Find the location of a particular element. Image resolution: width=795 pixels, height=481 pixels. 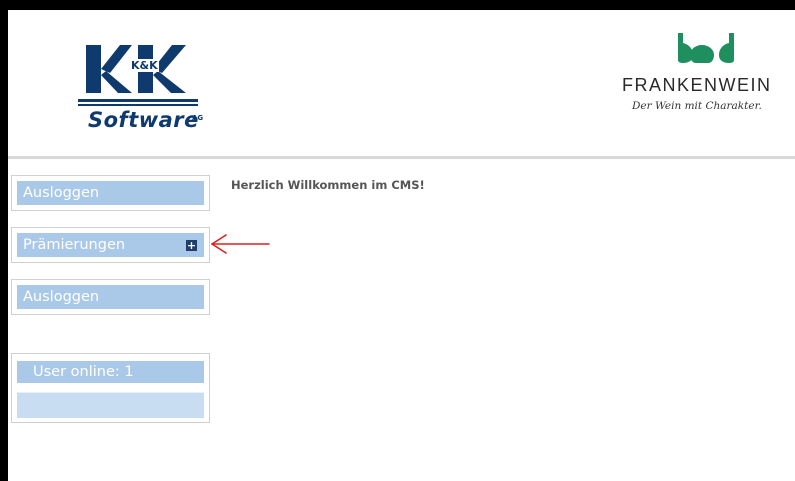

menu-item-label: Prämierungen is located at coordinates (74, 245).